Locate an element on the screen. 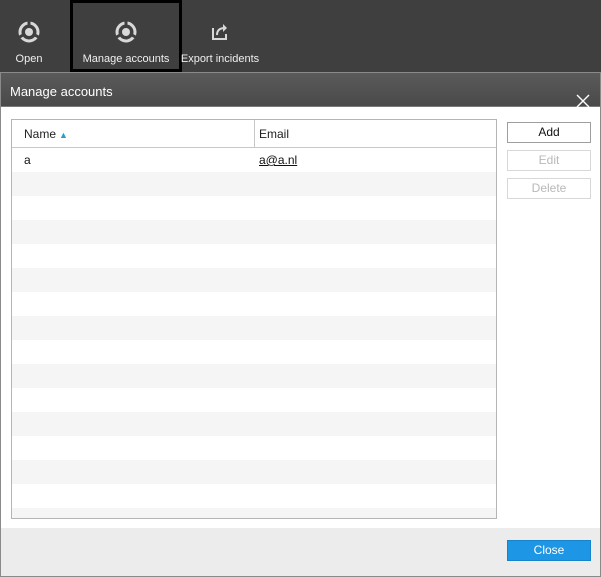 The width and height of the screenshot is (601, 577). dialog-title: Manage accounts is located at coordinates (61, 91).